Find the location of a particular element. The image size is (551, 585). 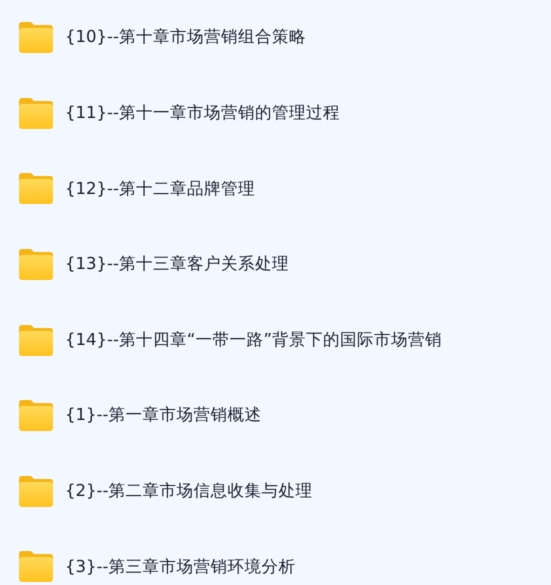

folder-name: {13}--第十三章客户关系处理 is located at coordinates (177, 264).